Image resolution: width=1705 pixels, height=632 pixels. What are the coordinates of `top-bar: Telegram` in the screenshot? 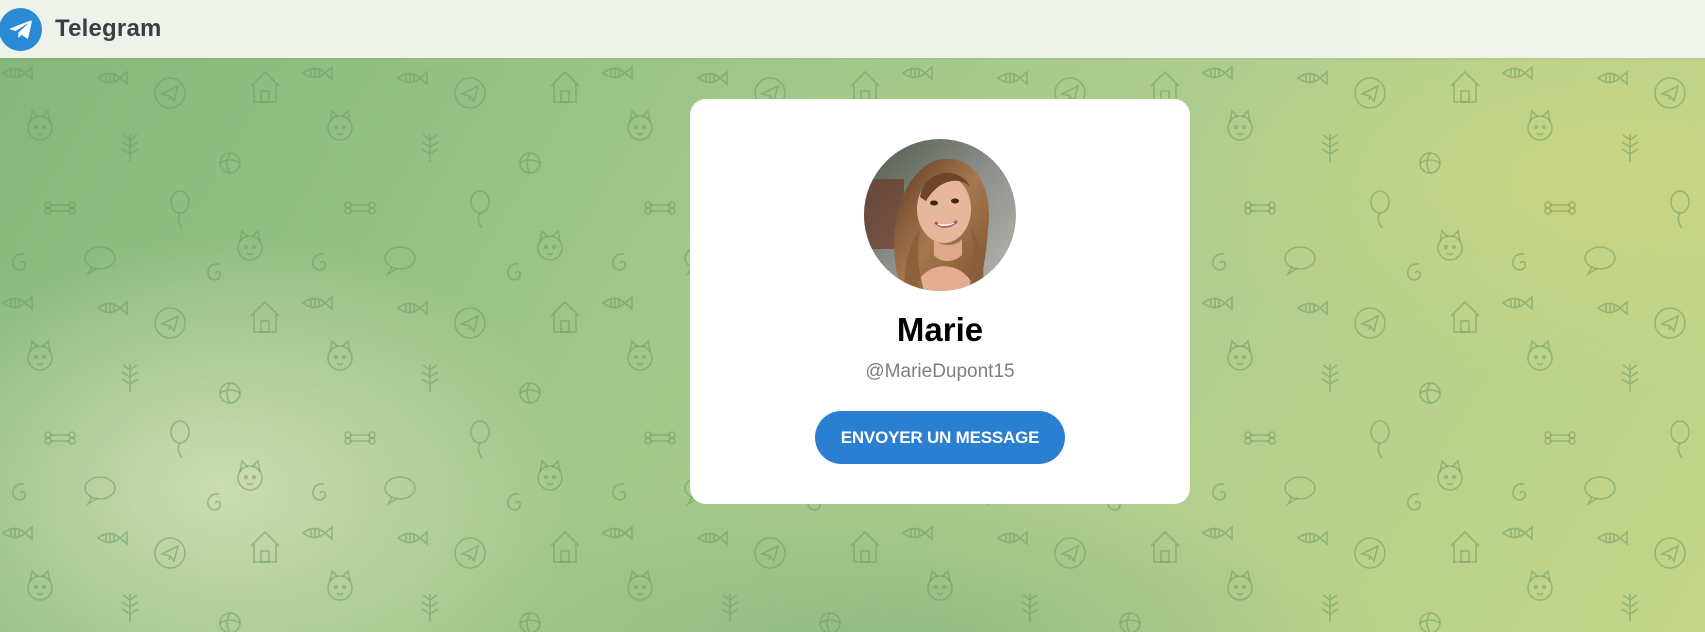 It's located at (852, 29).